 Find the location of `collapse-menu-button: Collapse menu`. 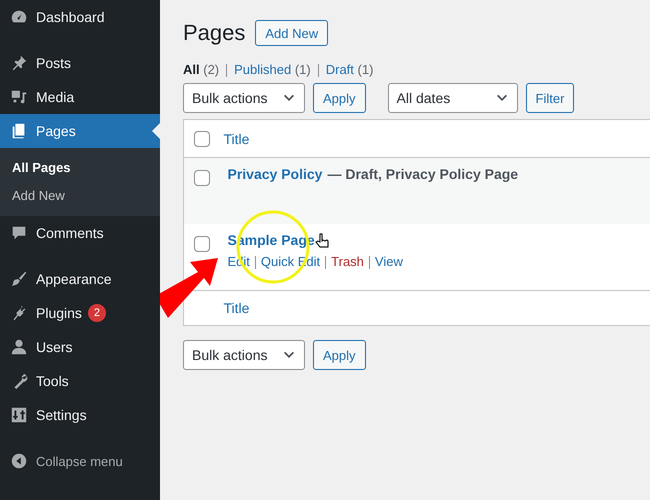

collapse-menu-button: Collapse menu is located at coordinates (80, 461).